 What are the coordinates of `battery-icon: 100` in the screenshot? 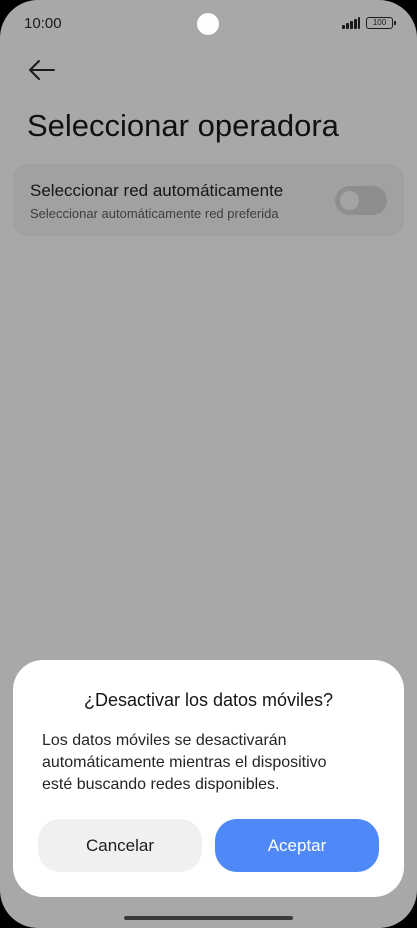 It's located at (381, 23).